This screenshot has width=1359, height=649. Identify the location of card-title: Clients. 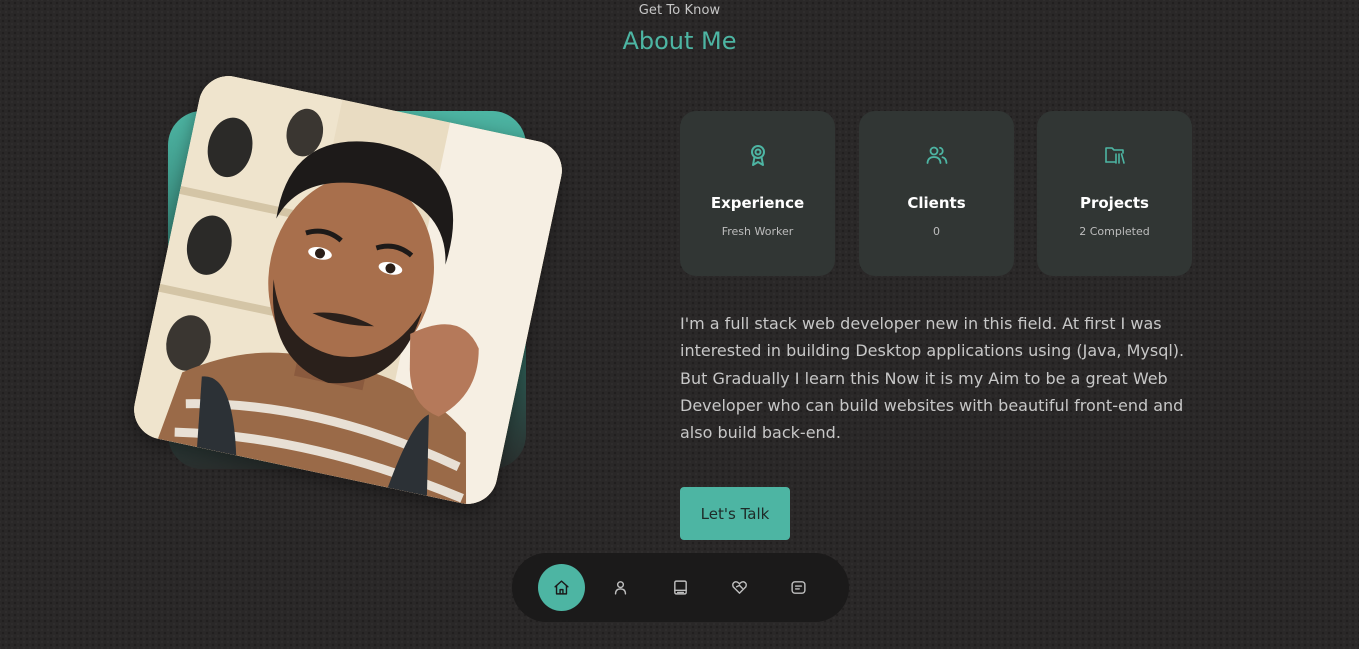
(936, 203).